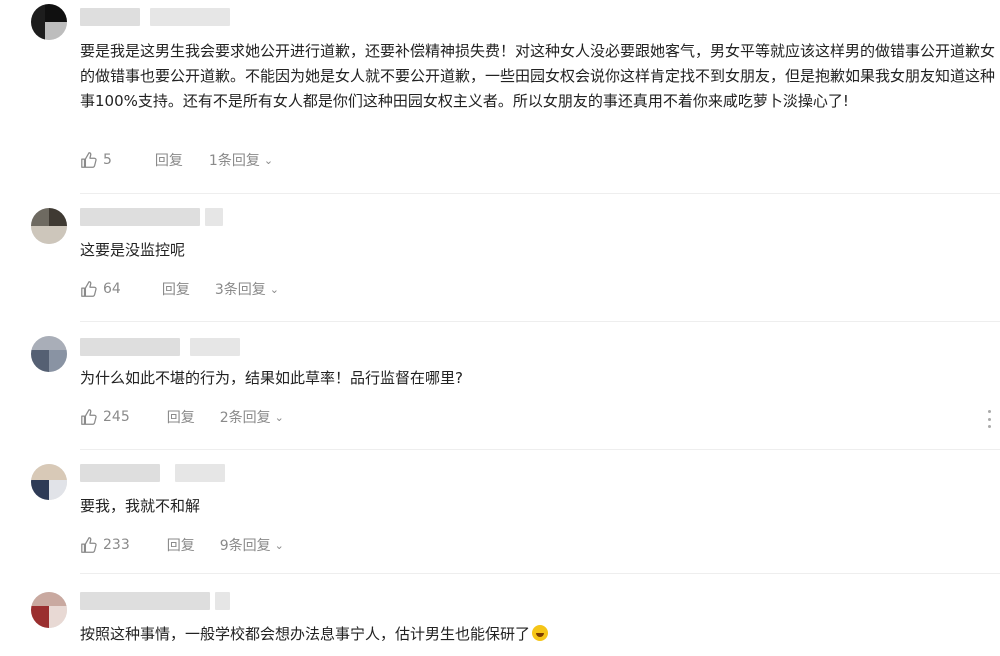  I want to click on replies-count: 1条回复, so click(234, 161).